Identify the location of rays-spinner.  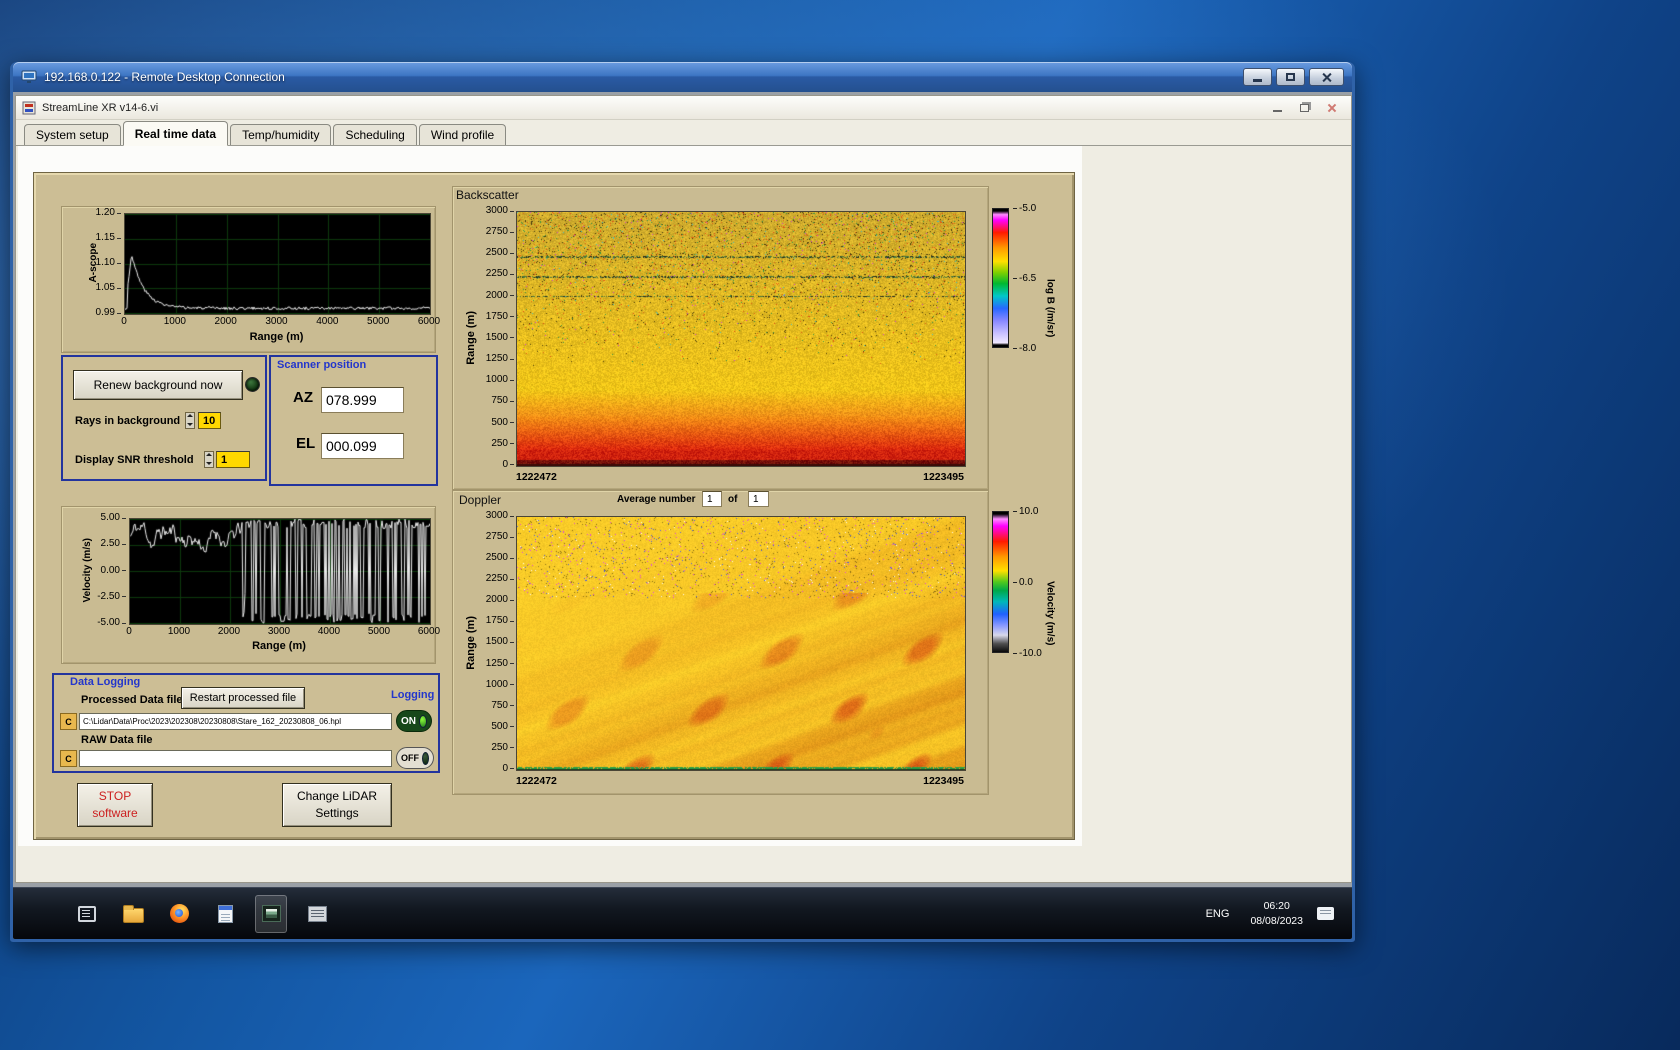
(190, 420).